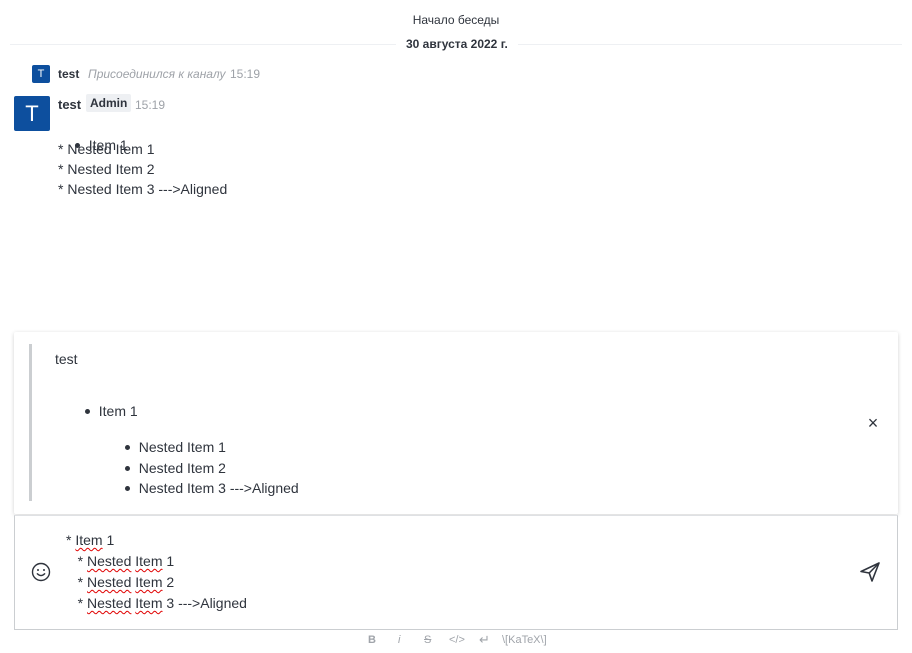  Describe the element at coordinates (218, 488) in the screenshot. I see `quote-nested-text: Nested Item 3 --->Aligned` at that location.